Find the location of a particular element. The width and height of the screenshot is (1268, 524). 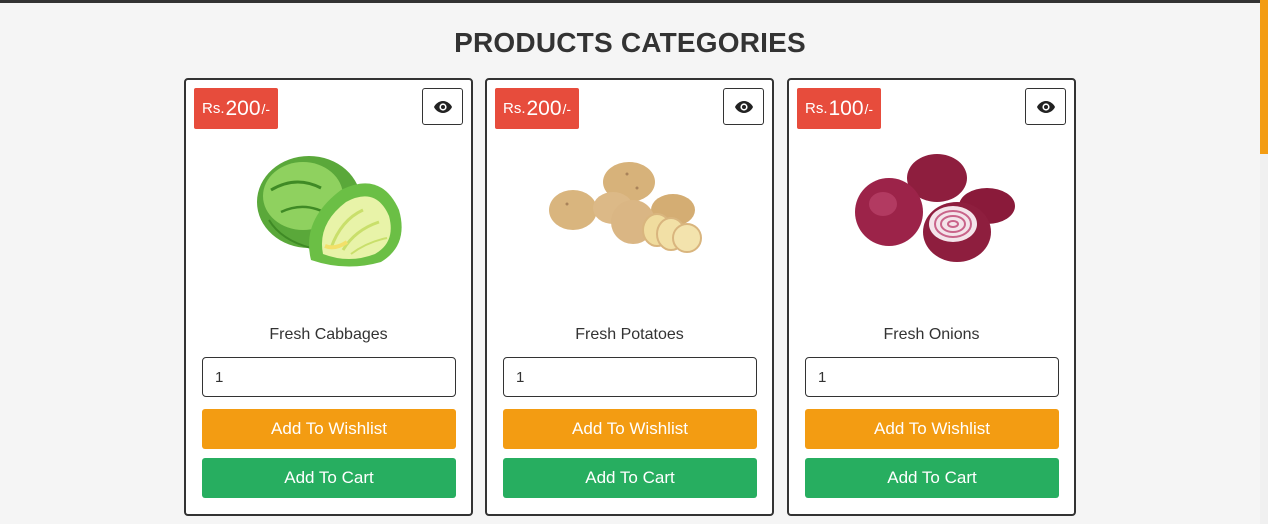

page-title: PRODUCTS CATEGORIES is located at coordinates (630, 42).